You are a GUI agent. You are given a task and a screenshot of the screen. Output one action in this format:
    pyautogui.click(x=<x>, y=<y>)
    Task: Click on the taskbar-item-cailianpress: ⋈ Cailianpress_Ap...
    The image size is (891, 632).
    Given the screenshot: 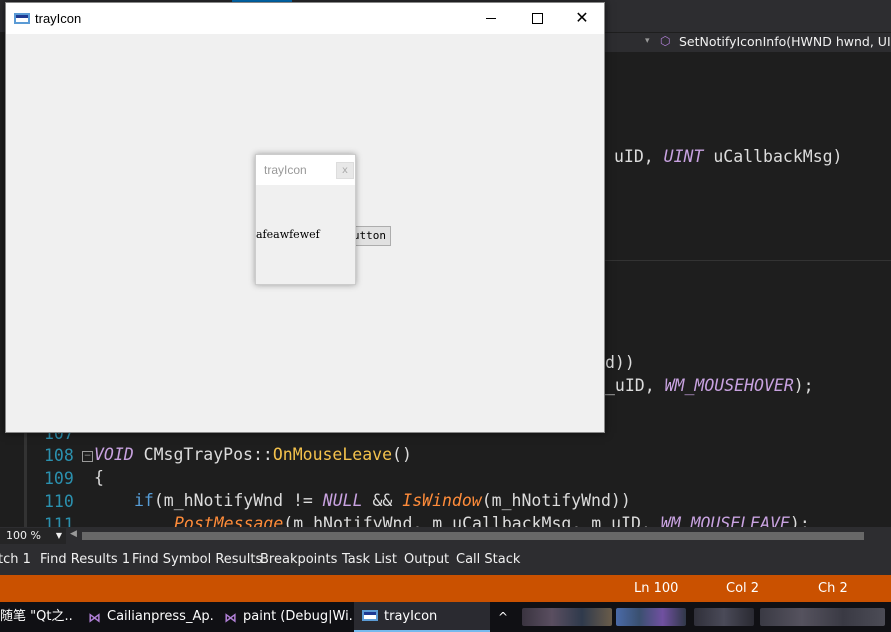 What is the action you would take?
    pyautogui.click(x=147, y=617)
    